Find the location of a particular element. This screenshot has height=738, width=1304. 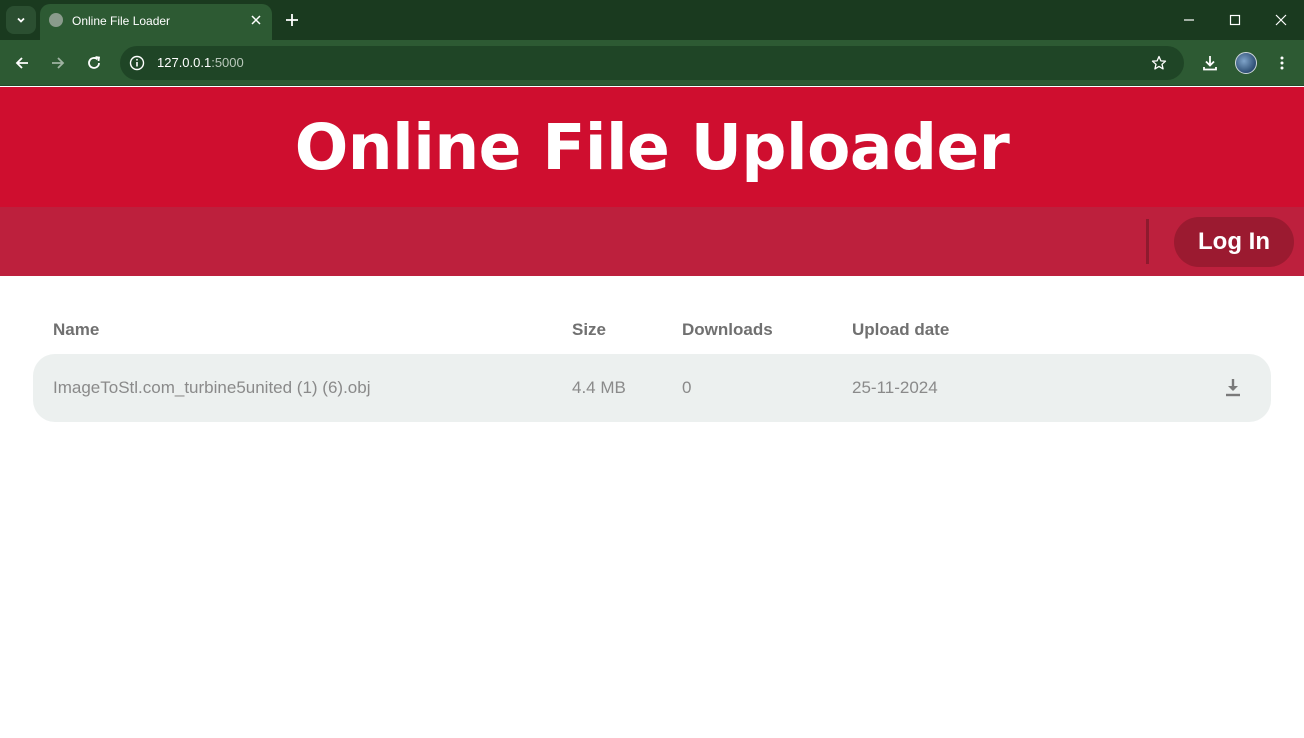

arrow-right-icon is located at coordinates (58, 63).